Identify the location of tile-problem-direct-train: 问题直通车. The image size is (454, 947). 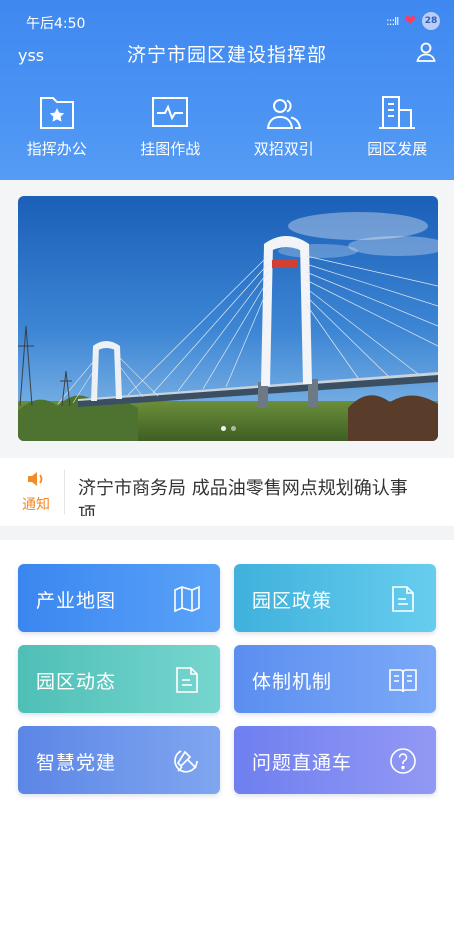
(335, 760).